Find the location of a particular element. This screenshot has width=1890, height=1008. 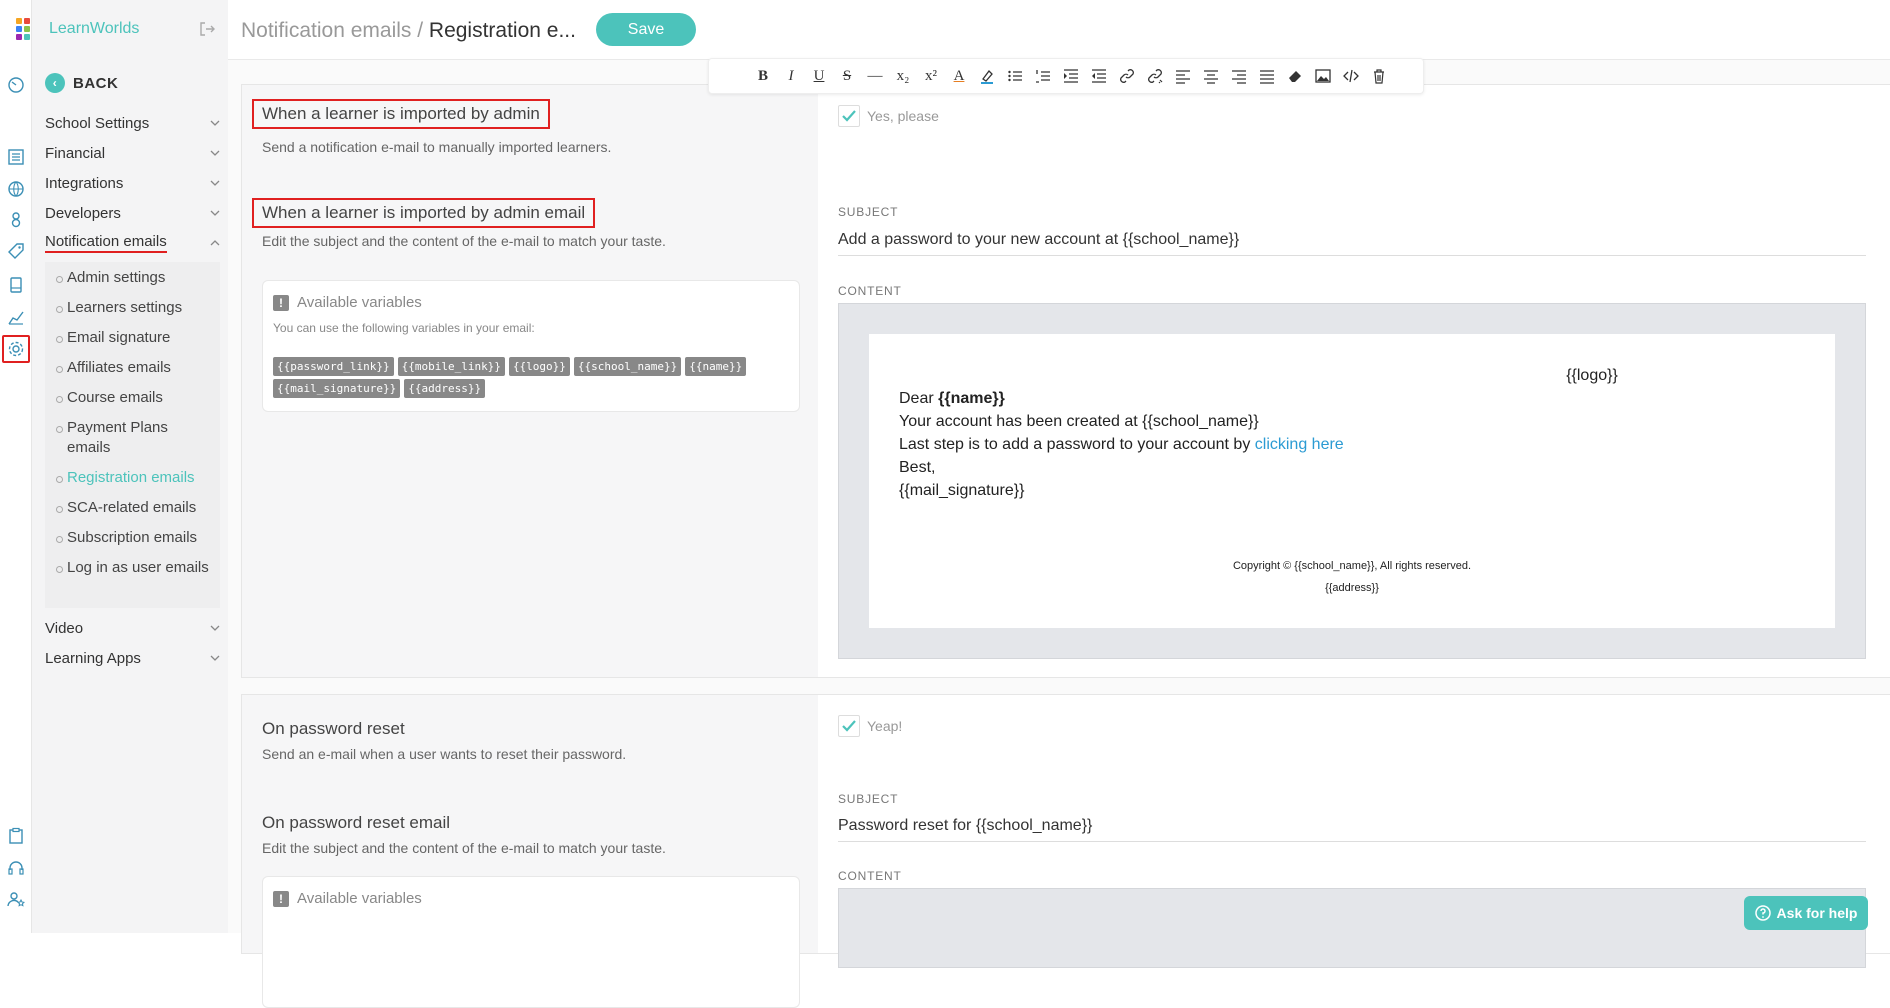

eraser-icon is located at coordinates (1295, 76).